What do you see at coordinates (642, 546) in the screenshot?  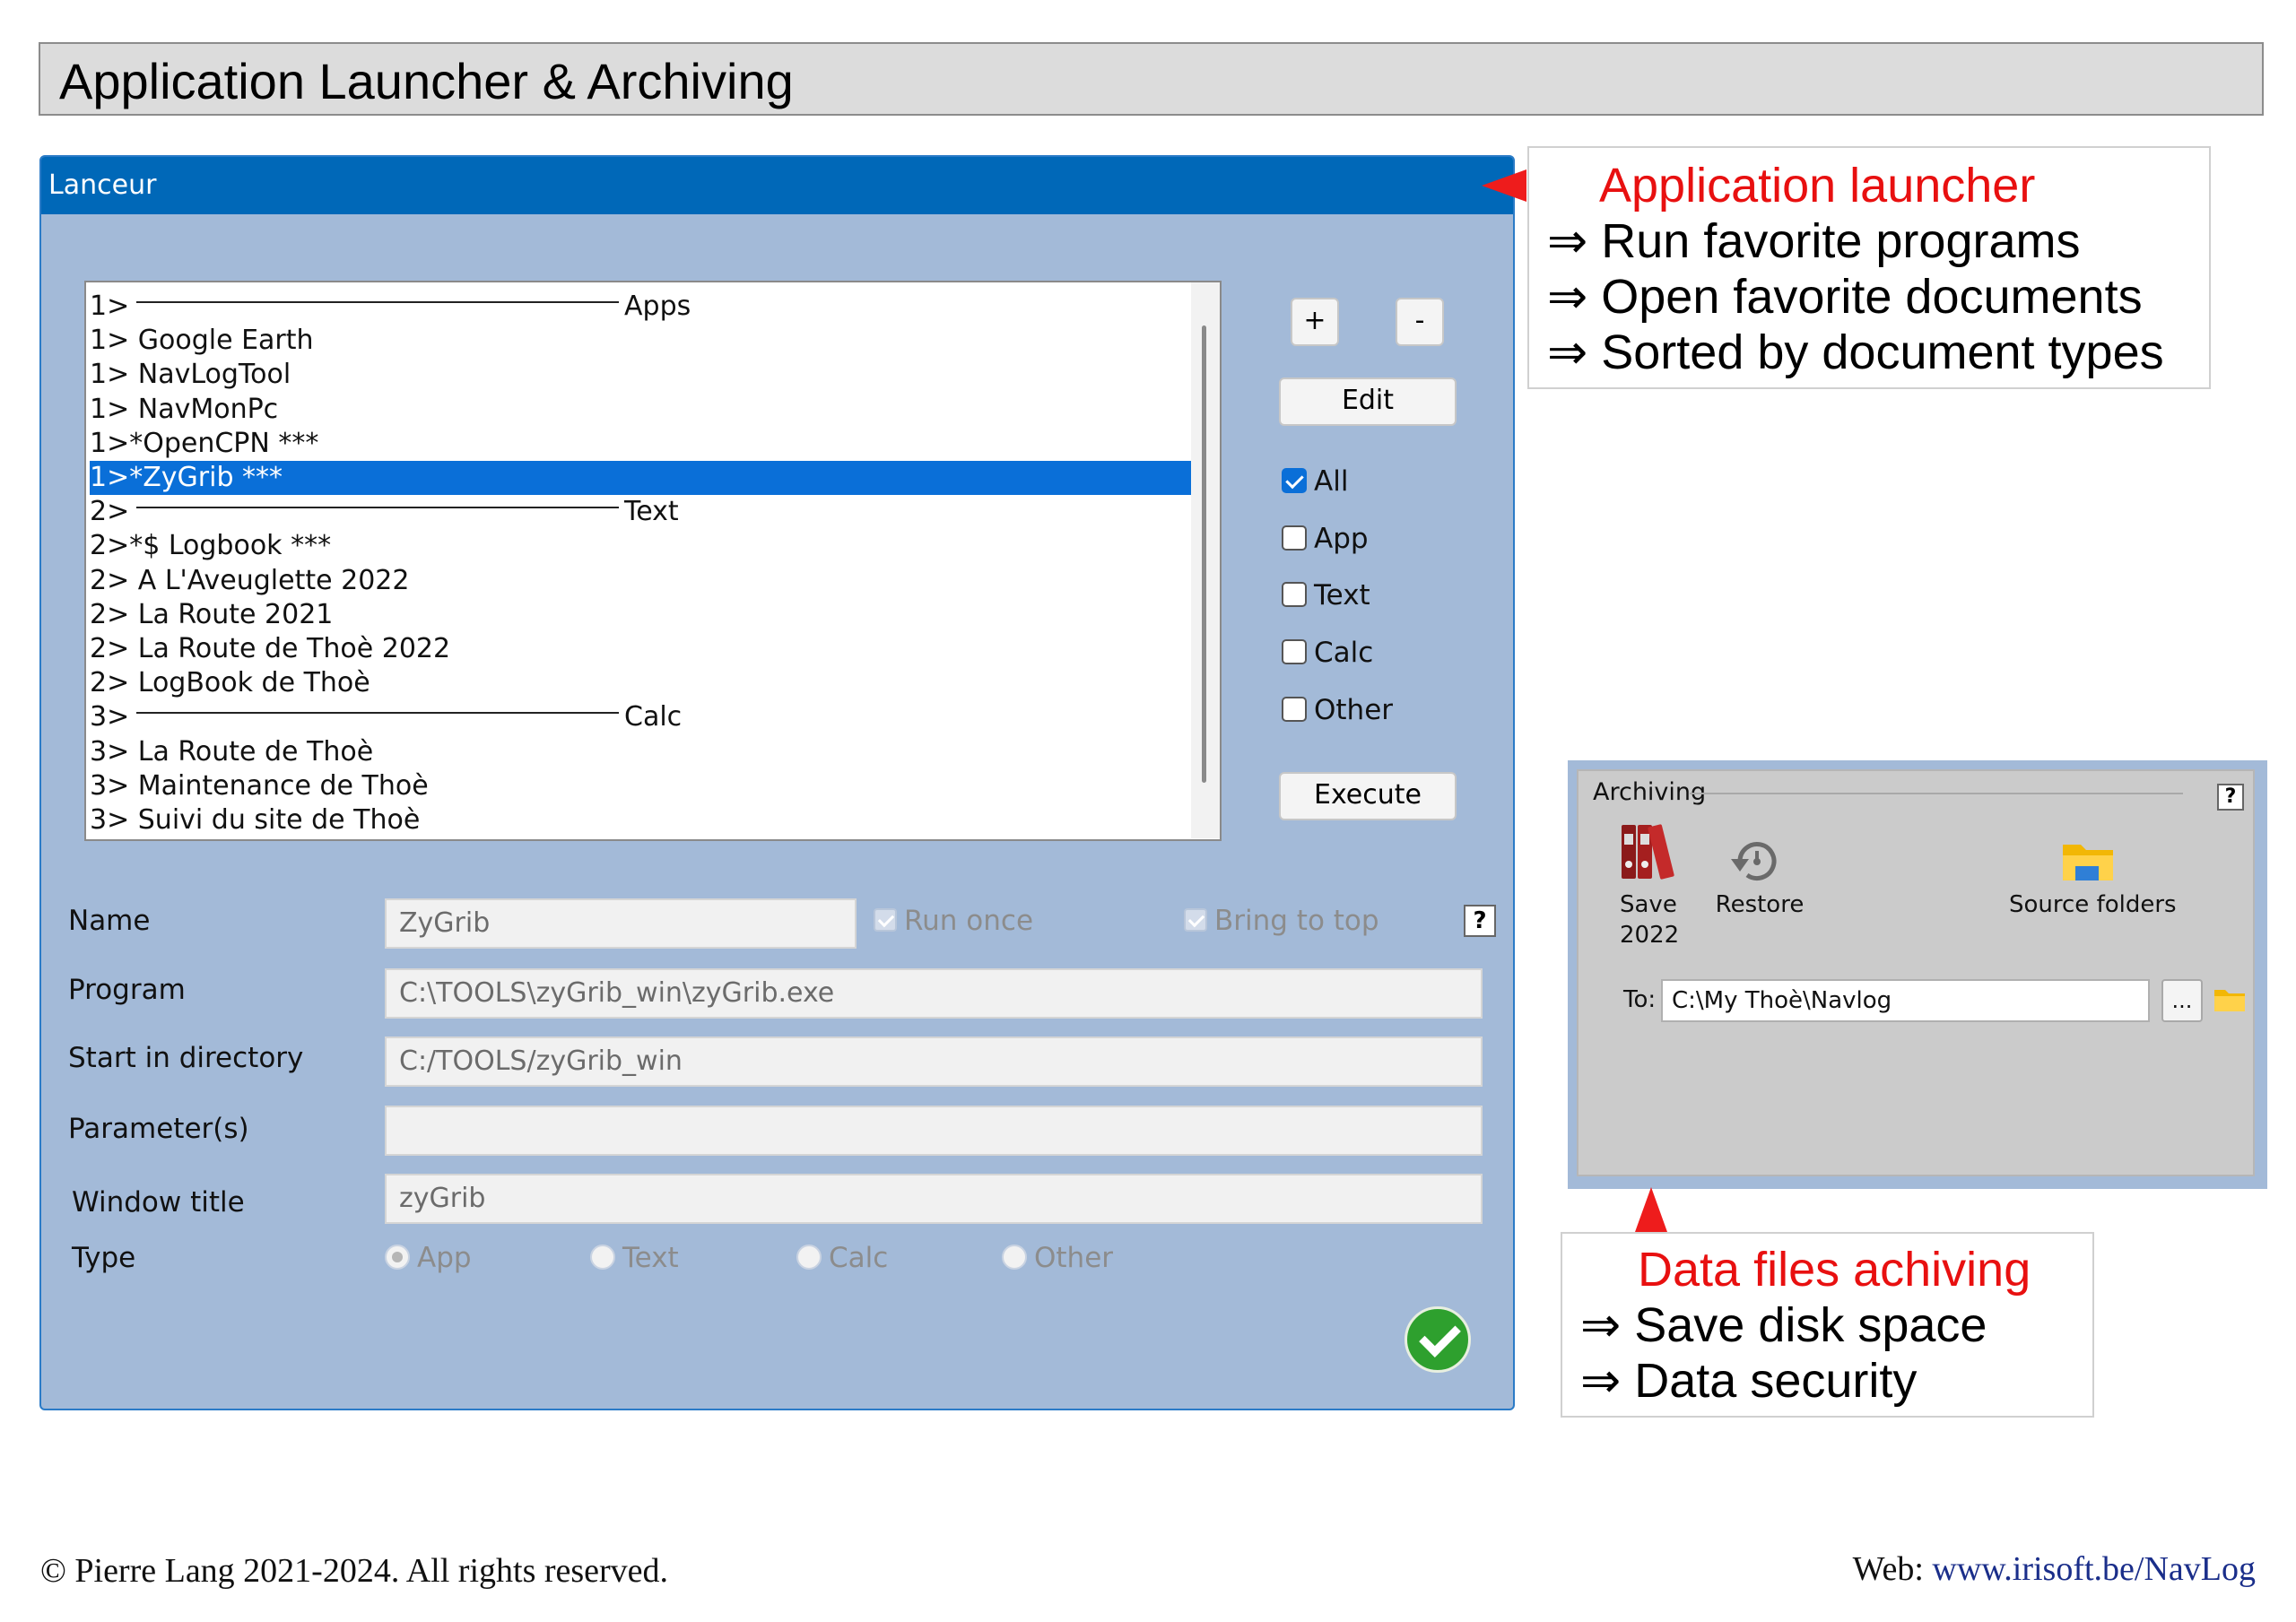 I see `list-item: 2>*$ Logbook ***` at bounding box center [642, 546].